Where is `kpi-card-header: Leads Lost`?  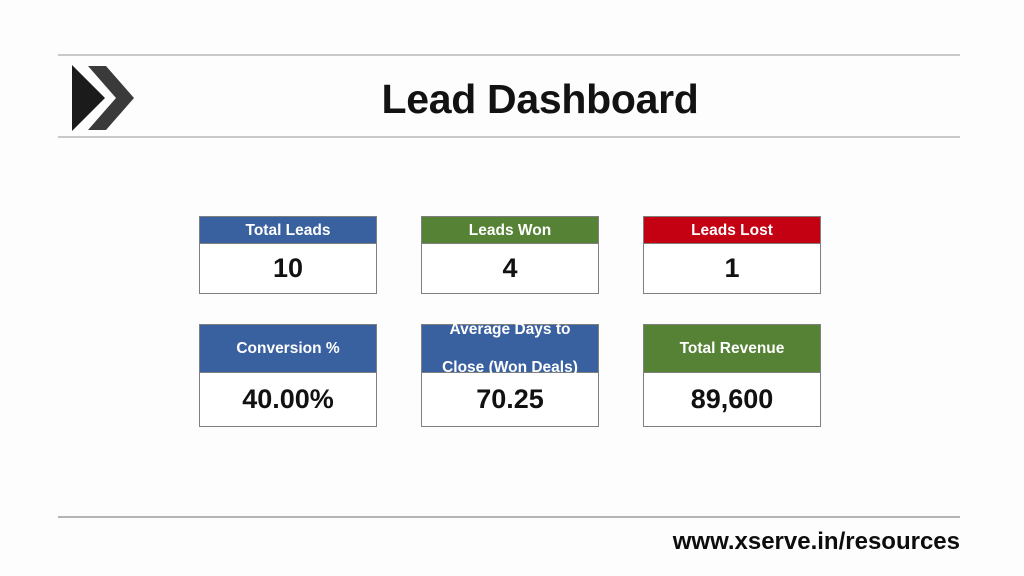
kpi-card-header: Leads Lost is located at coordinates (732, 230).